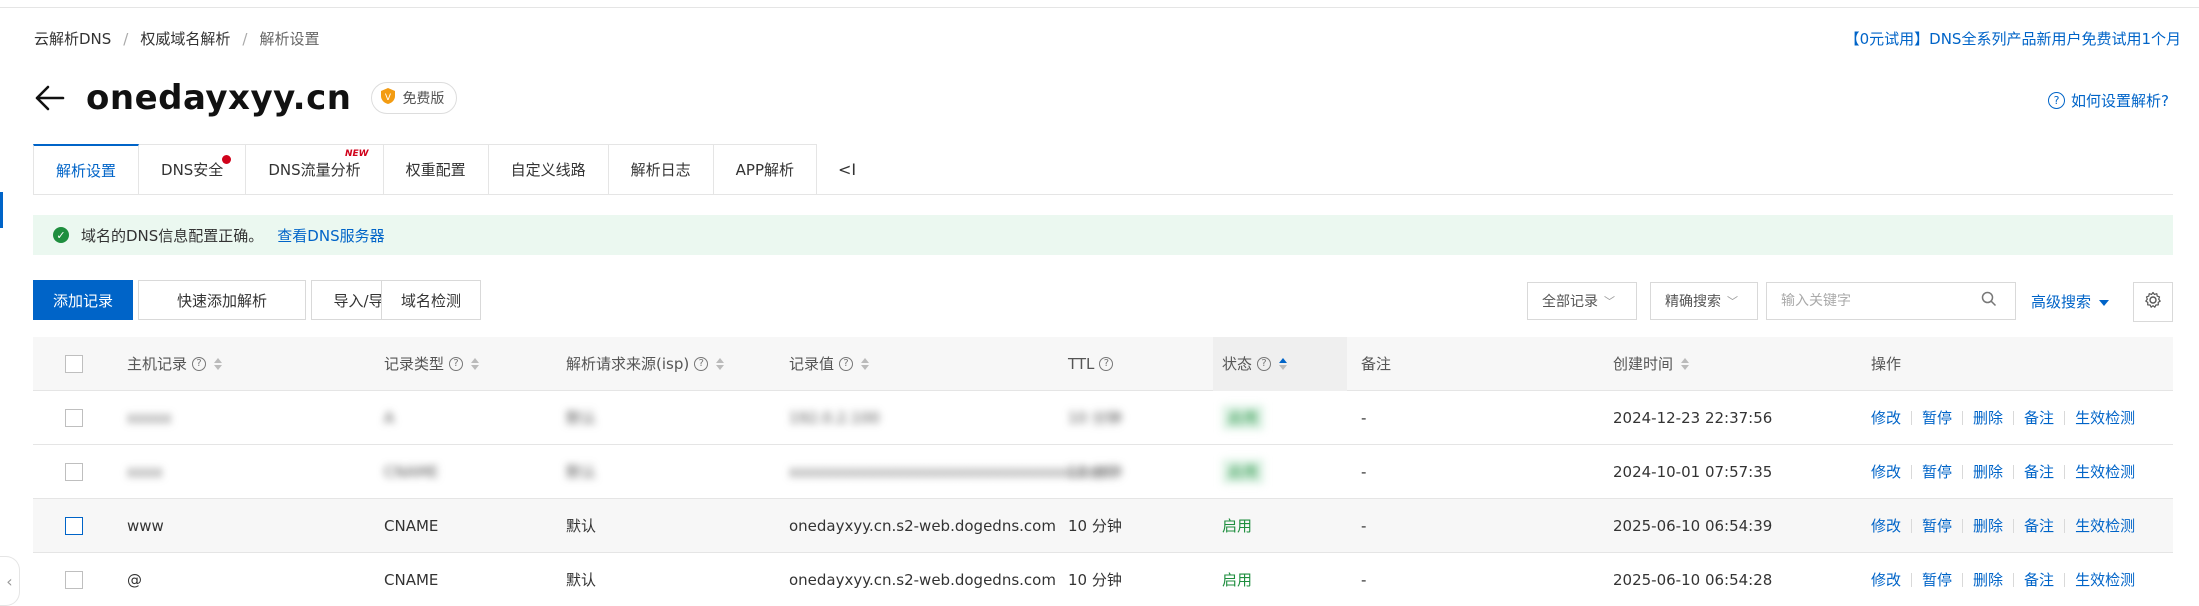 The image size is (2199, 606). What do you see at coordinates (1881, 301) in the screenshot?
I see `search-input` at bounding box center [1881, 301].